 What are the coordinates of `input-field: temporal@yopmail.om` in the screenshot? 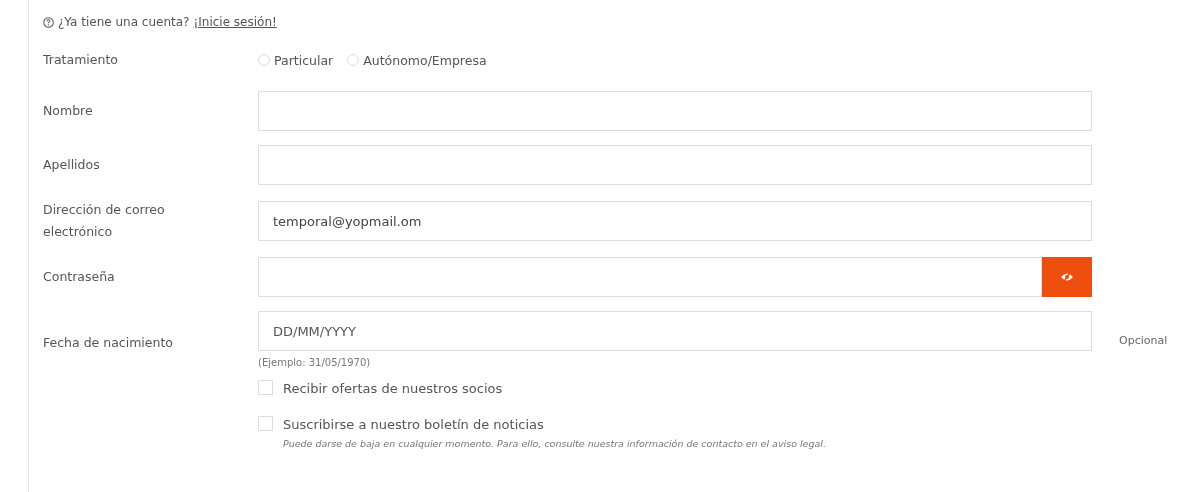 It's located at (675, 221).